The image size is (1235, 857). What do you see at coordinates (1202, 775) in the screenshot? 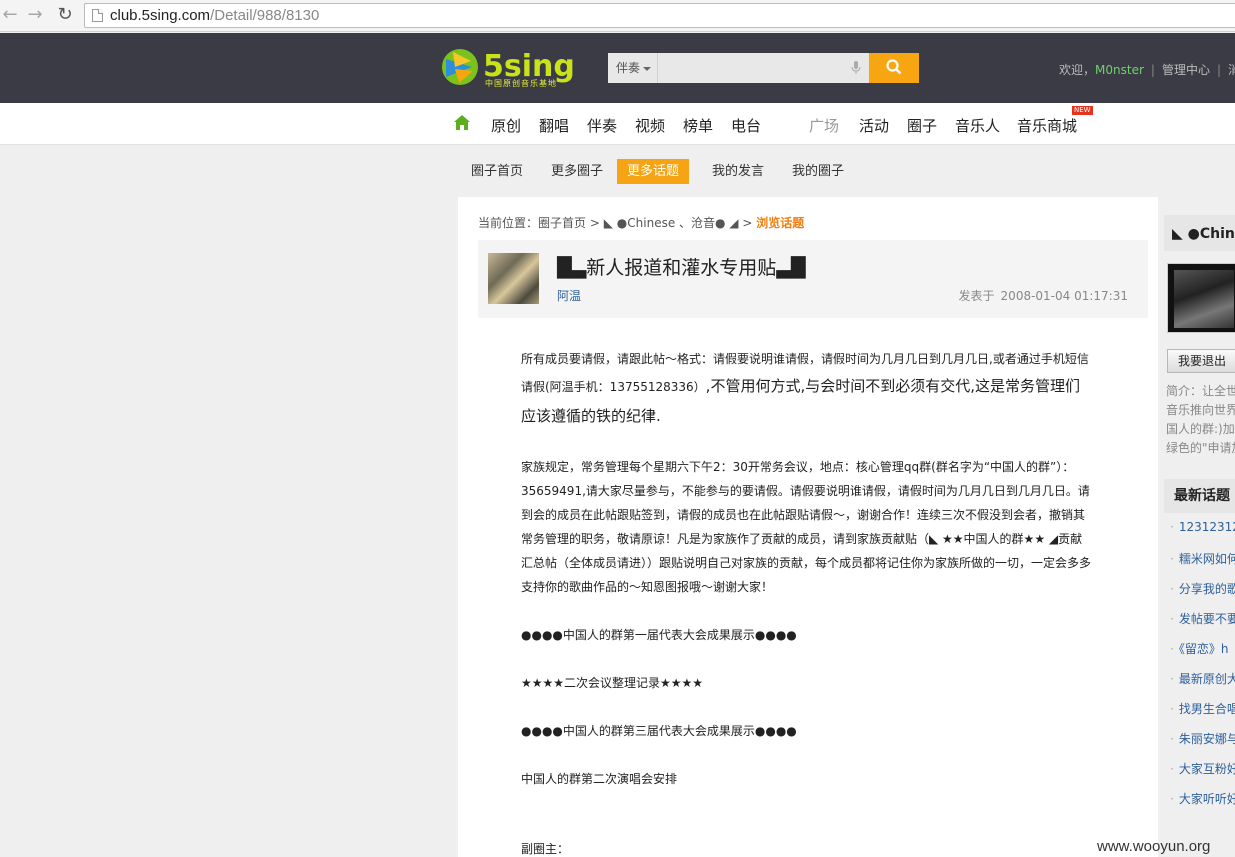
I see `latest-topic-item: · 大家互粉好` at bounding box center [1202, 775].